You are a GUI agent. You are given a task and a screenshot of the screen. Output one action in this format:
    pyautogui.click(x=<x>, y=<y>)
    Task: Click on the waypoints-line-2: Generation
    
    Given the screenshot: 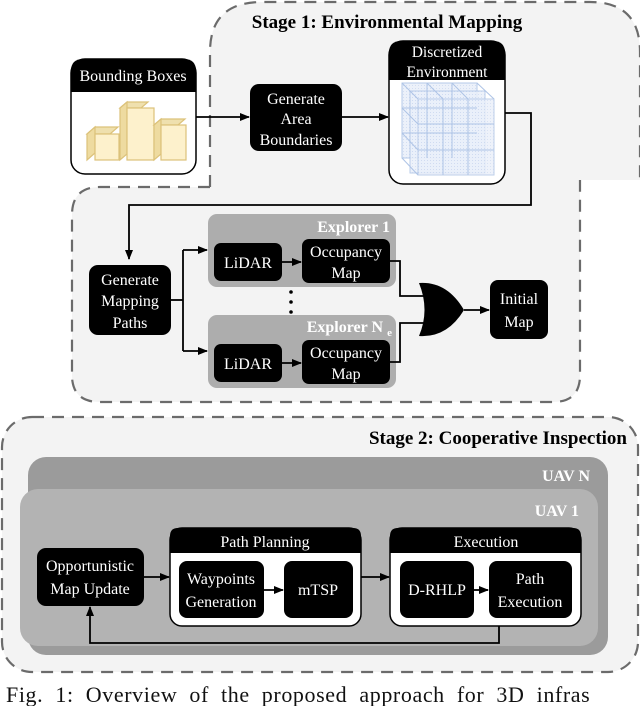 What is the action you would take?
    pyautogui.click(x=220, y=602)
    